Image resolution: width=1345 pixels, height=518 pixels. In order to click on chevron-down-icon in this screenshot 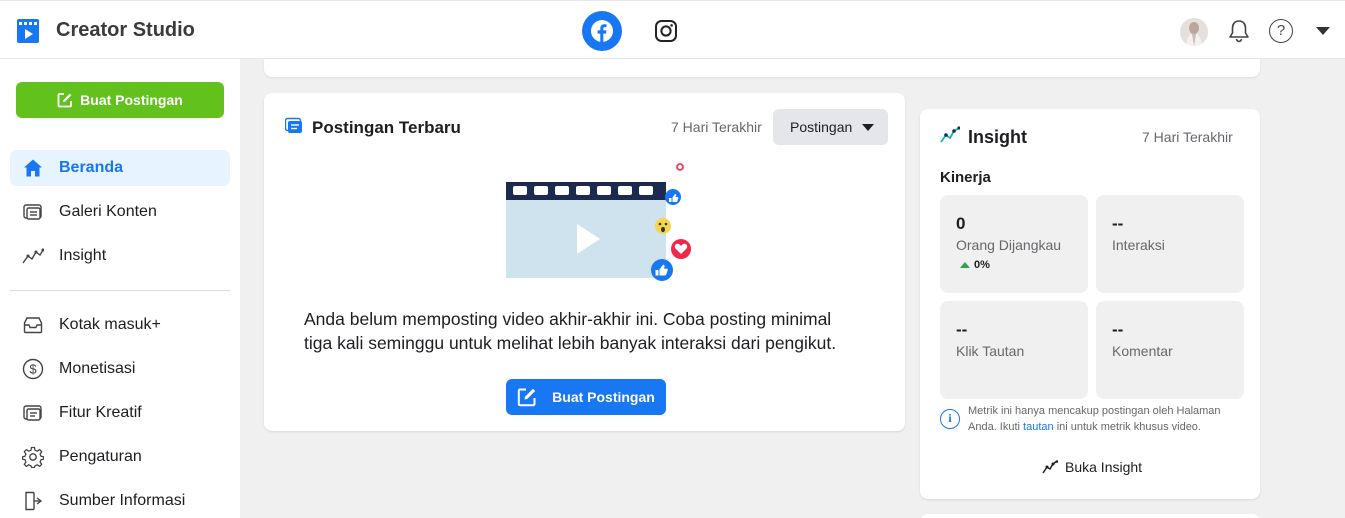, I will do `click(868, 127)`.